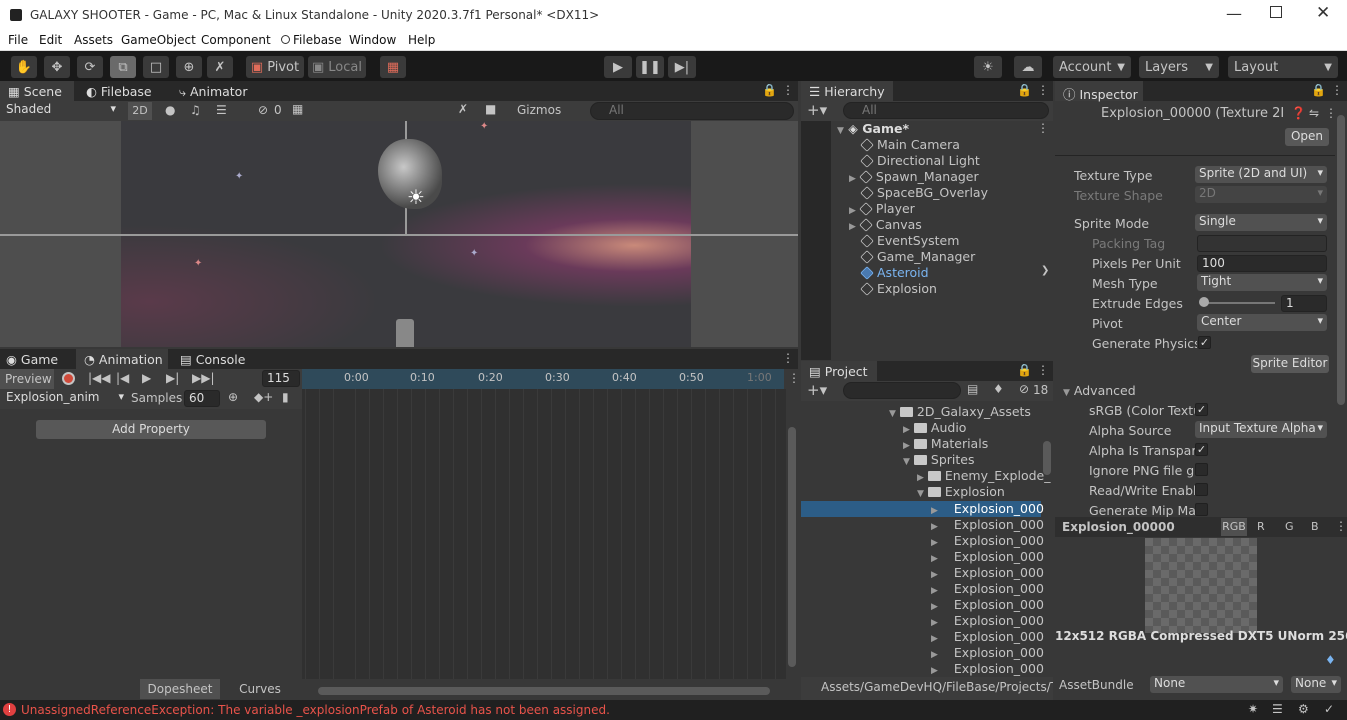 The image size is (1347, 720). Describe the element at coordinates (988, 67) in the screenshot. I see `collab-icon: ☀` at that location.